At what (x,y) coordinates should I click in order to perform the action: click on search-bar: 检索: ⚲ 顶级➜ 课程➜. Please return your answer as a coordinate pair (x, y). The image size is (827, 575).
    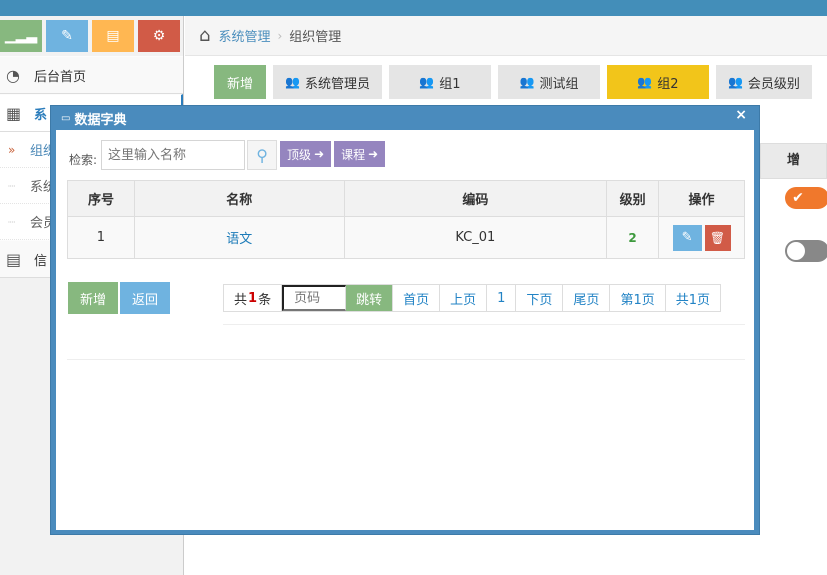
    Looking at the image, I should click on (227, 155).